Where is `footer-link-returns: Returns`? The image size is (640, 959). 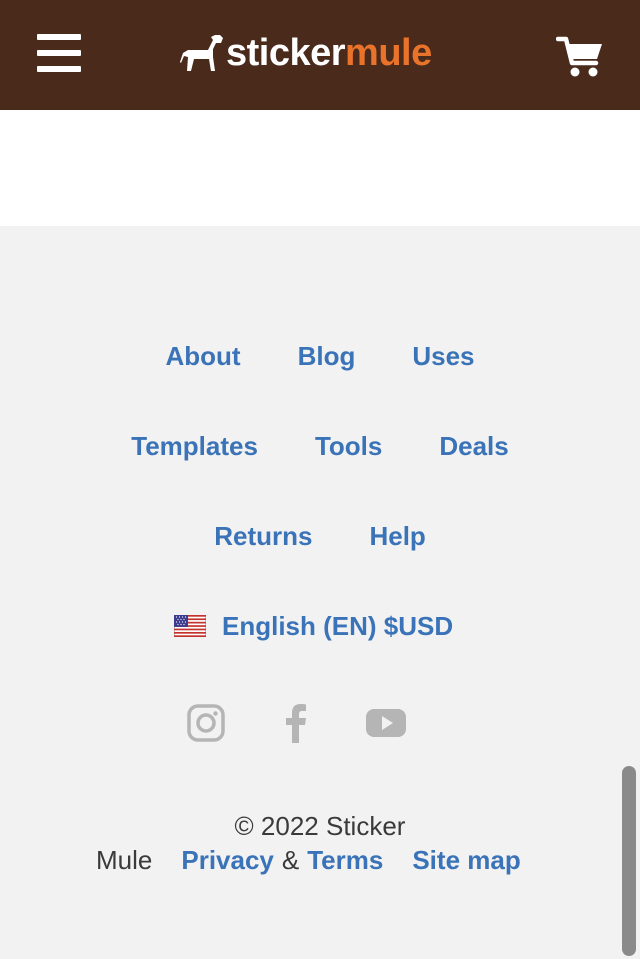
footer-link-returns: Returns is located at coordinates (263, 536).